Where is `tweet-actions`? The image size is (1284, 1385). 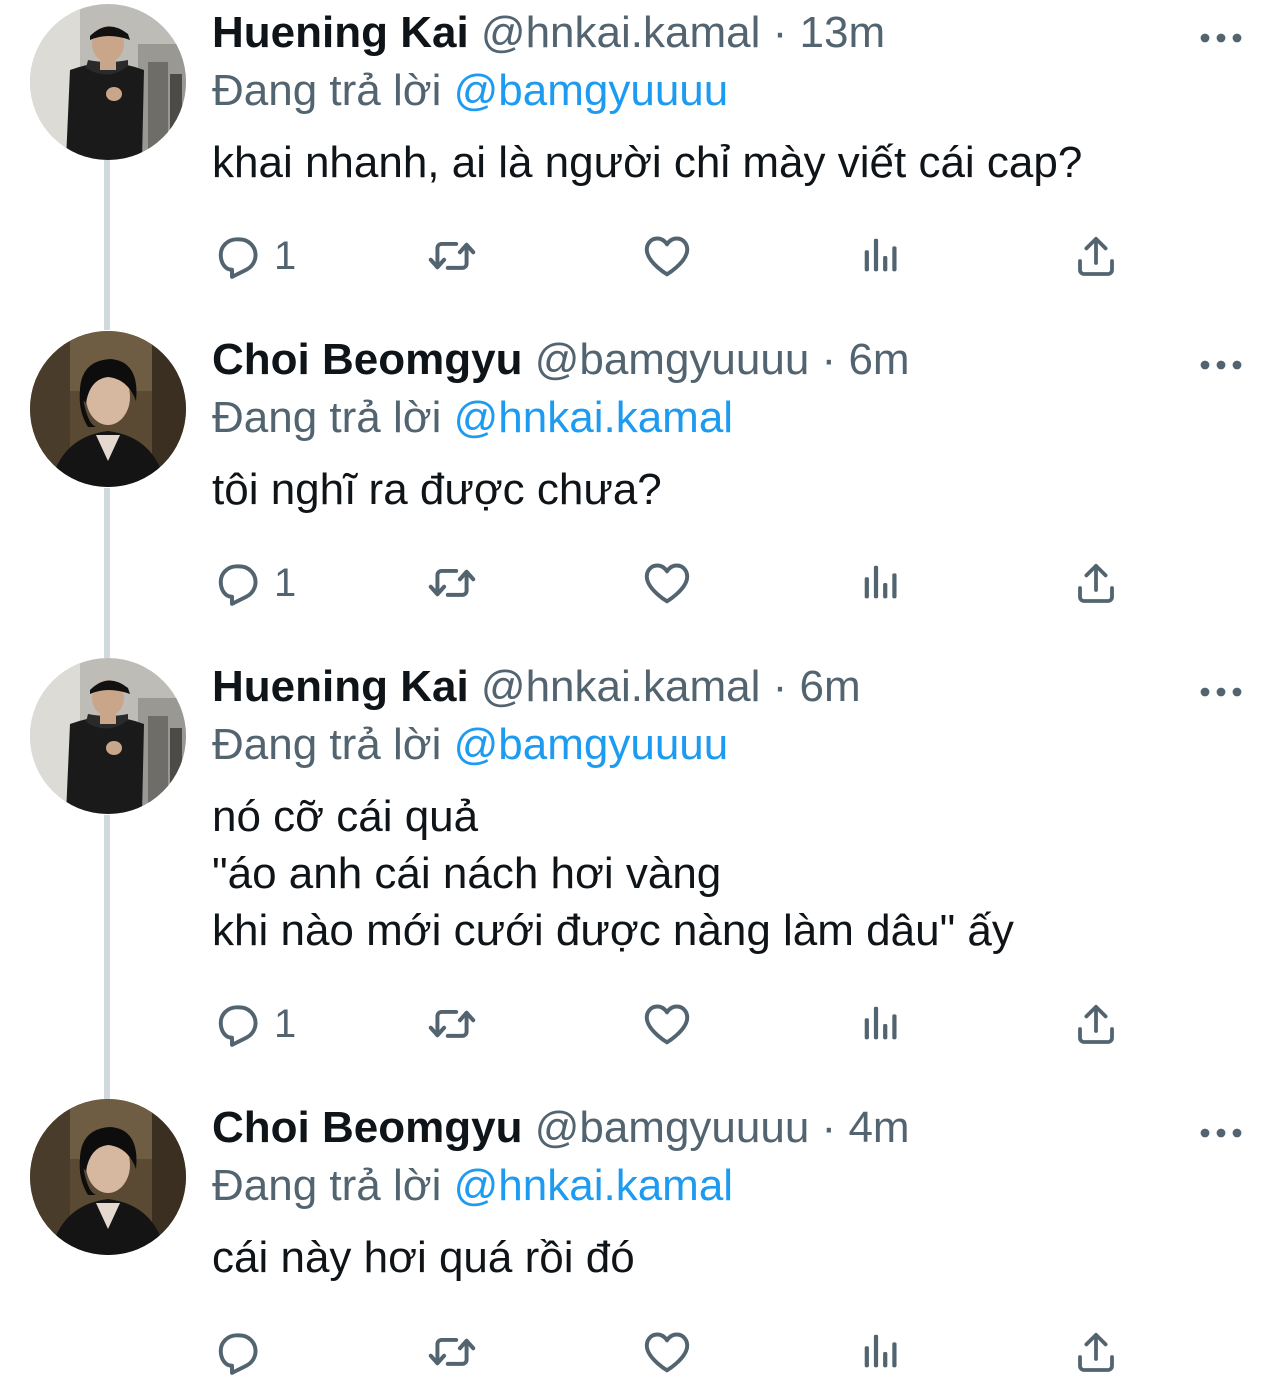 tweet-actions is located at coordinates (672, 1352).